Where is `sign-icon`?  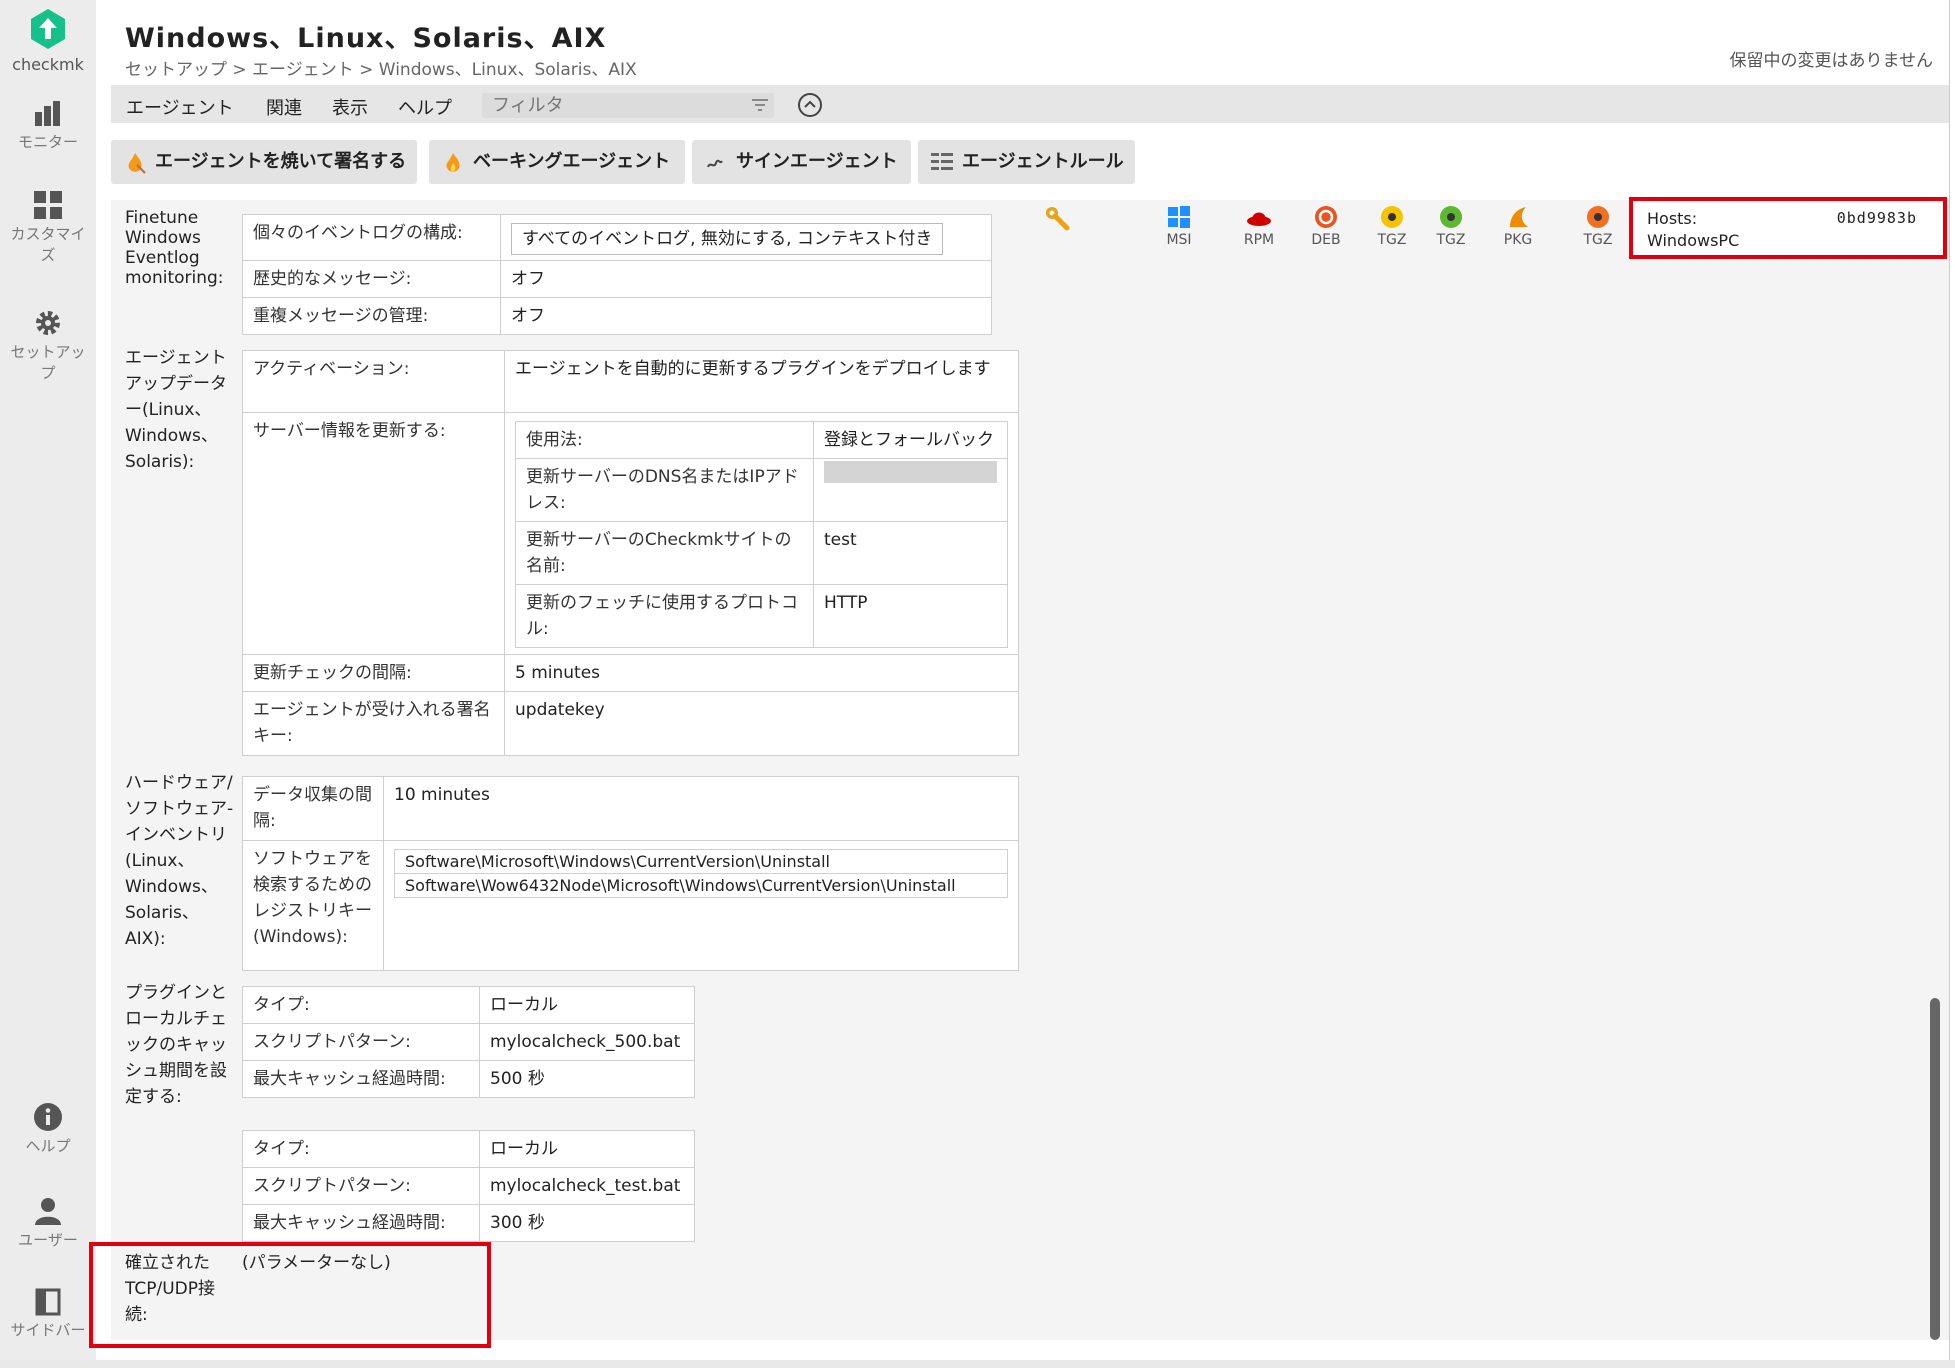 sign-icon is located at coordinates (715, 163).